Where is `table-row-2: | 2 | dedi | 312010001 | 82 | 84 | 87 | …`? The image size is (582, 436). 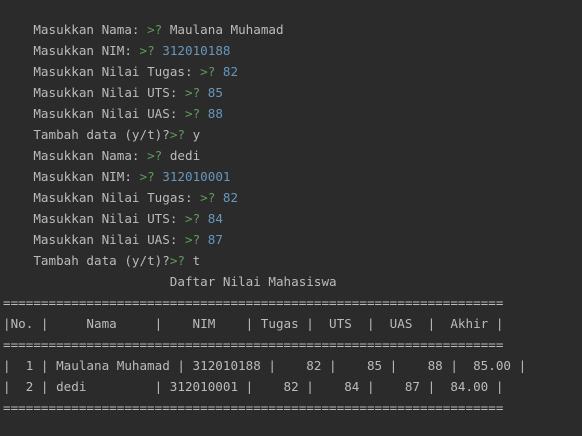 table-row-2: | 2 | dedi | 312010001 | 82 | 84 | 87 | … is located at coordinates (253, 386).